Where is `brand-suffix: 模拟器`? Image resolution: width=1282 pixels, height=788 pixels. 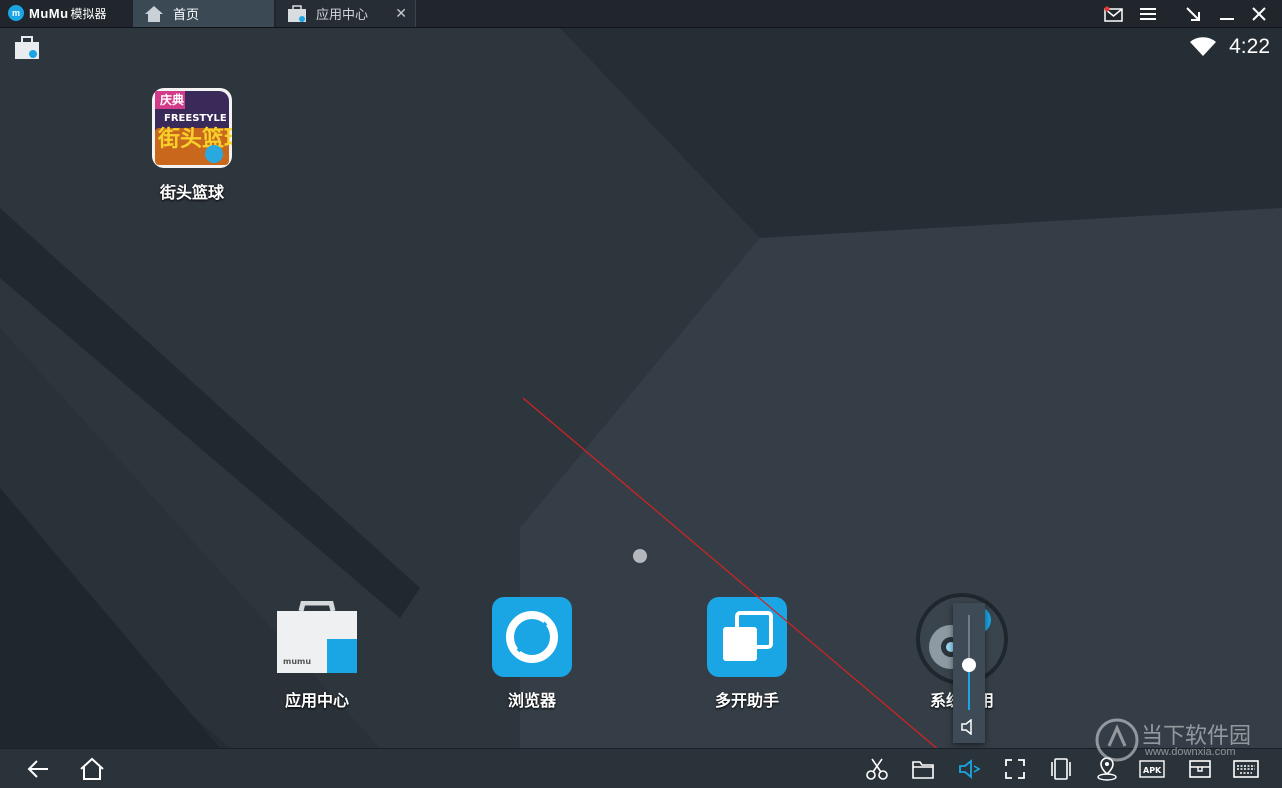
brand-suffix: 模拟器 is located at coordinates (88, 13).